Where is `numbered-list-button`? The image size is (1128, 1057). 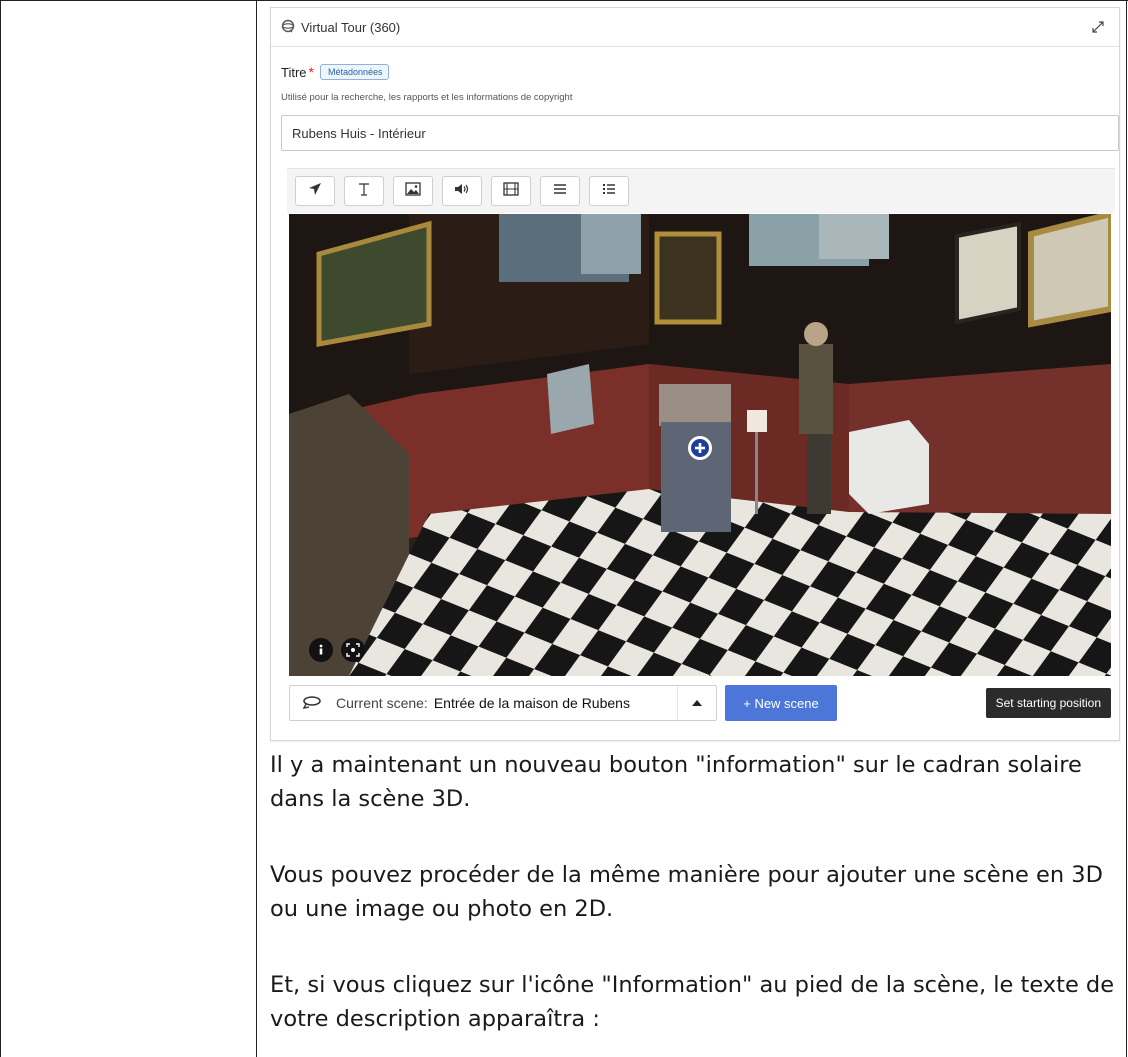
numbered-list-button is located at coordinates (609, 191).